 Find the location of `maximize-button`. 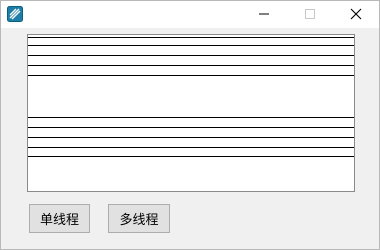

maximize-button is located at coordinates (310, 14).